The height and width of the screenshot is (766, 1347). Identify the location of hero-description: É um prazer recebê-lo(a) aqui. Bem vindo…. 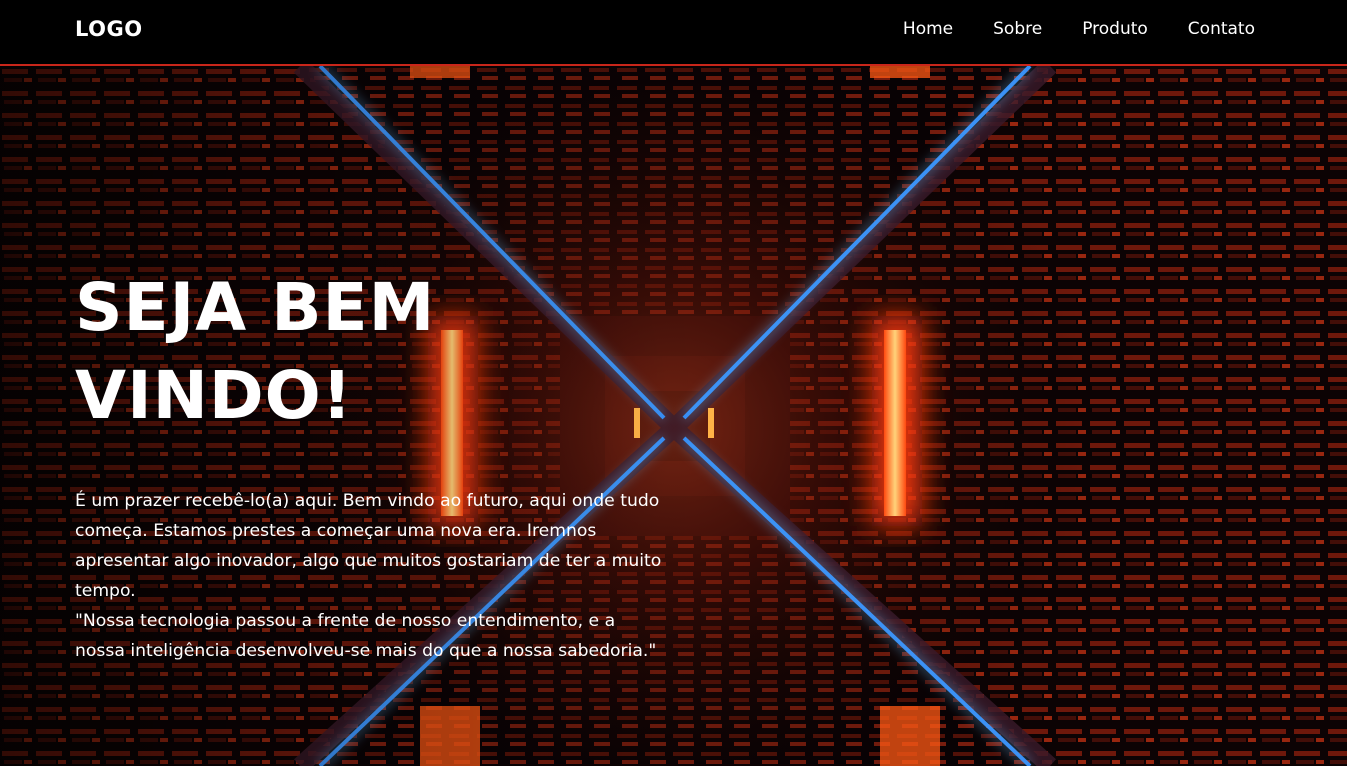
(370, 576).